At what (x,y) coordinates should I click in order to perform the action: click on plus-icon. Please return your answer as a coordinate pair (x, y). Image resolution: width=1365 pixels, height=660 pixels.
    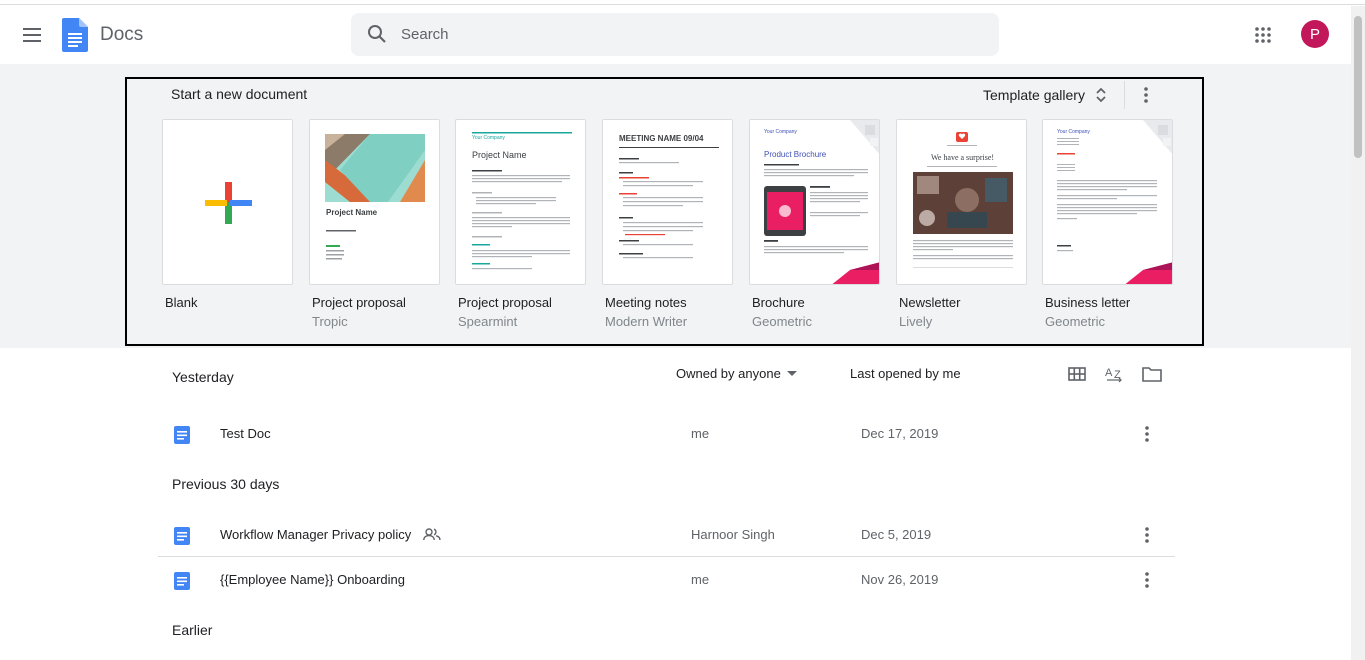
    Looking at the image, I should click on (228, 203).